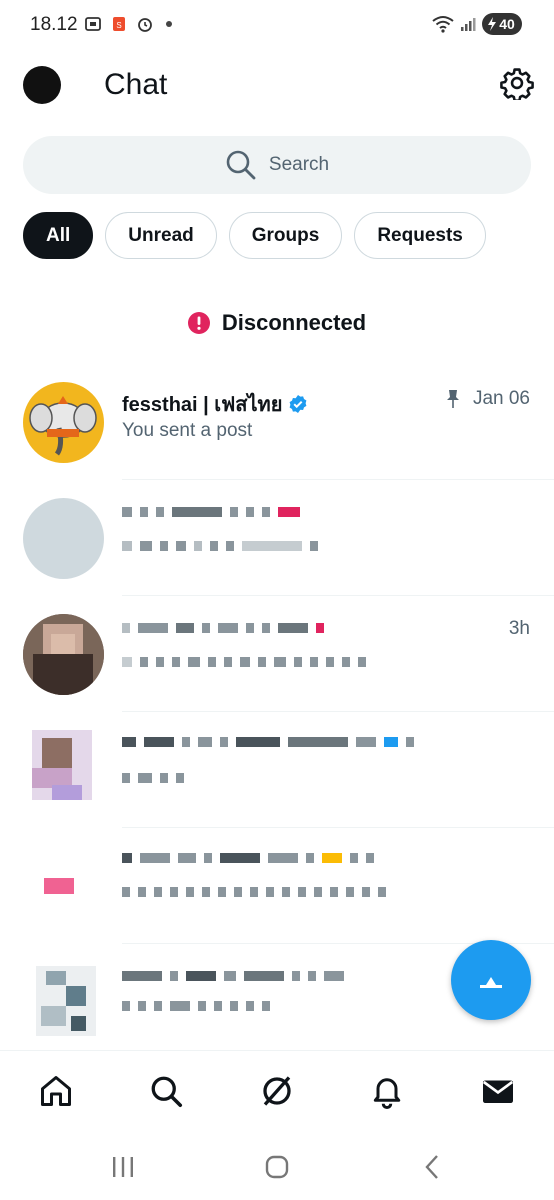  I want to click on tab-requests: Requests, so click(420, 235).